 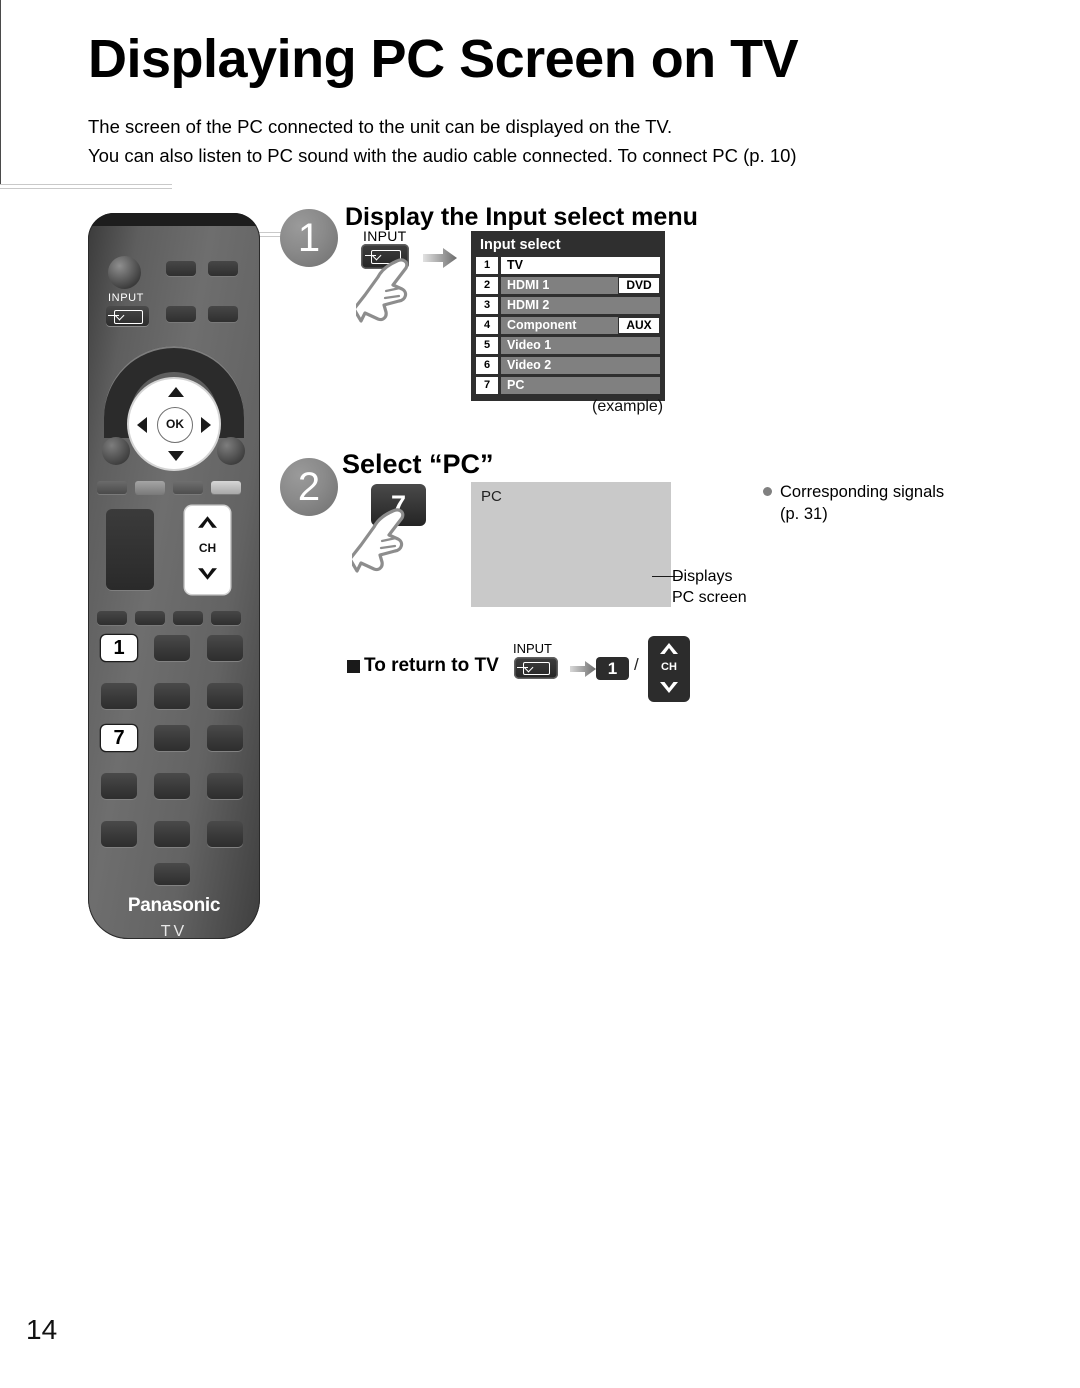 I want to click on chevron-down-icon, so click(x=207, y=574).